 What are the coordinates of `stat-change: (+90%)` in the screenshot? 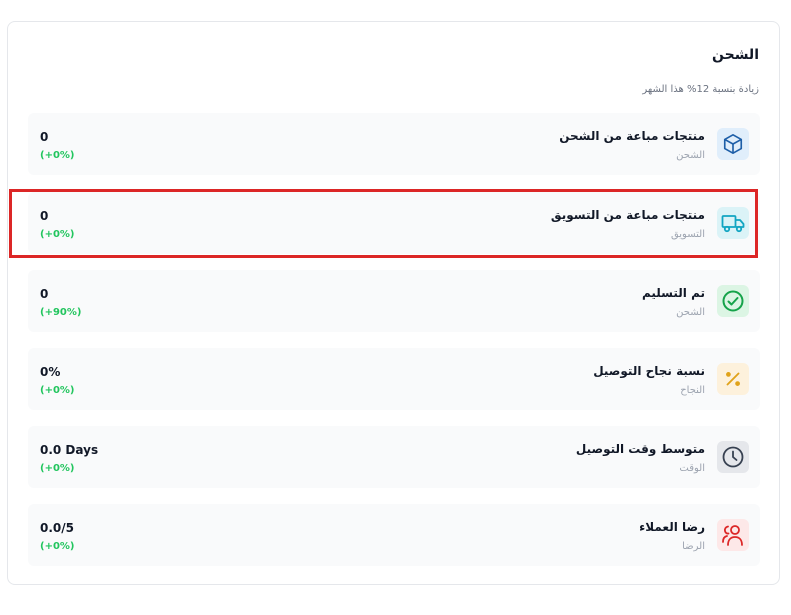 It's located at (61, 312).